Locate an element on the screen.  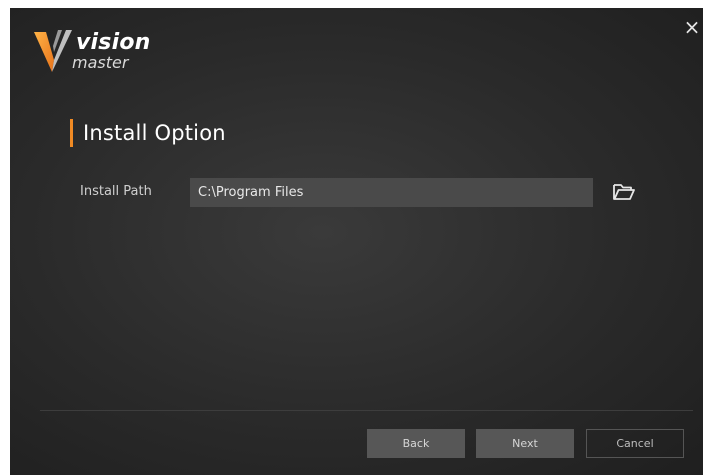
page-title: Install Option is located at coordinates (154, 133).